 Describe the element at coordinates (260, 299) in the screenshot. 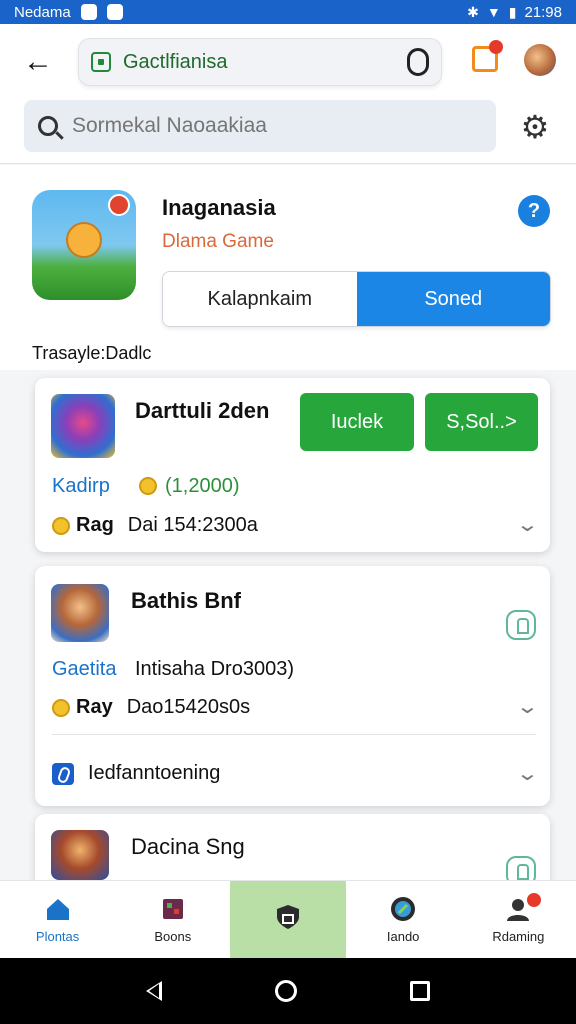

I see `segment-option-1: Kalapnkaim` at that location.